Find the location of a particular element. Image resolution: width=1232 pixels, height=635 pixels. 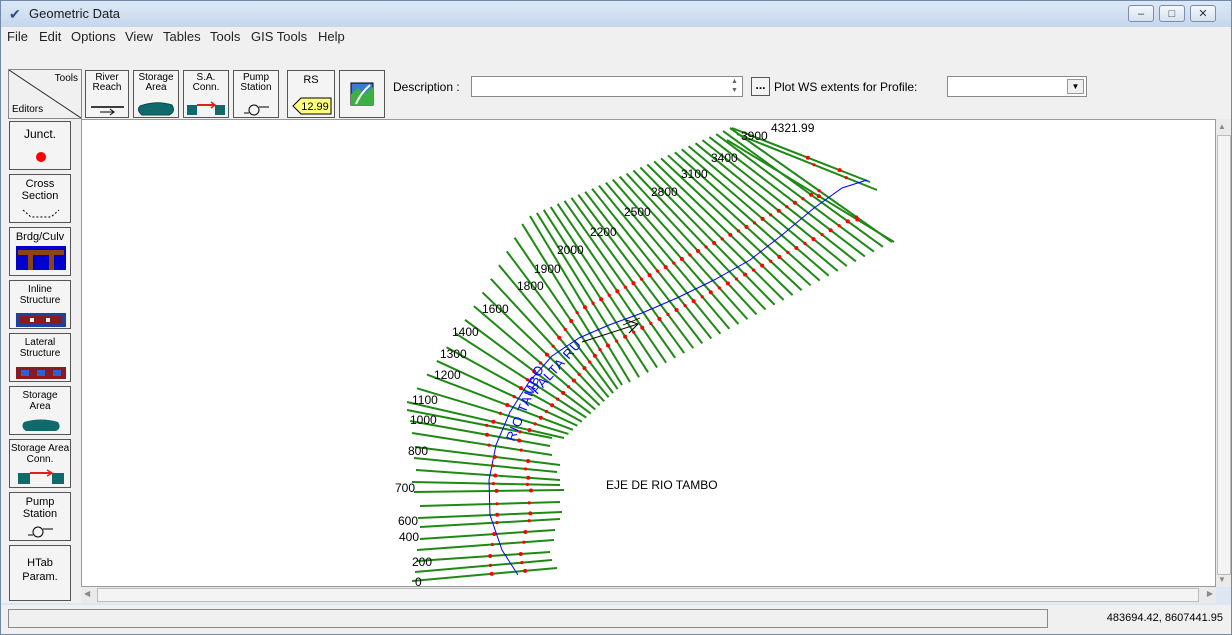

pump-station-button: Pump Station is located at coordinates (256, 94).